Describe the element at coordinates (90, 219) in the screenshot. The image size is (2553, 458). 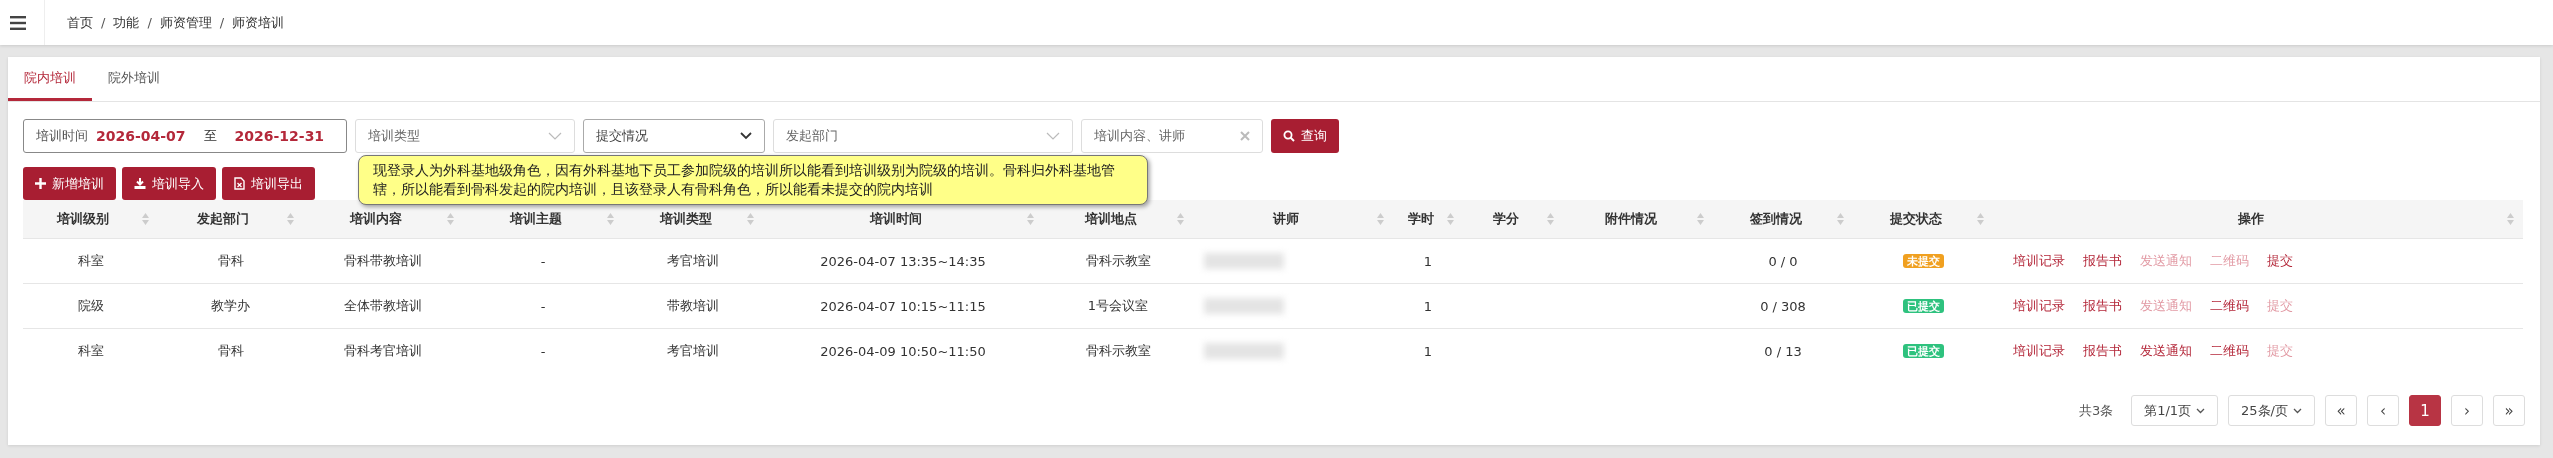
I see `column-header: 培训级别` at that location.